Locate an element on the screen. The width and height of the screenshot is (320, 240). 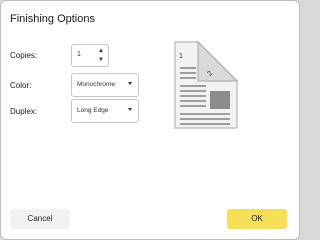
duplex-label: Duplex: is located at coordinates (24, 111).